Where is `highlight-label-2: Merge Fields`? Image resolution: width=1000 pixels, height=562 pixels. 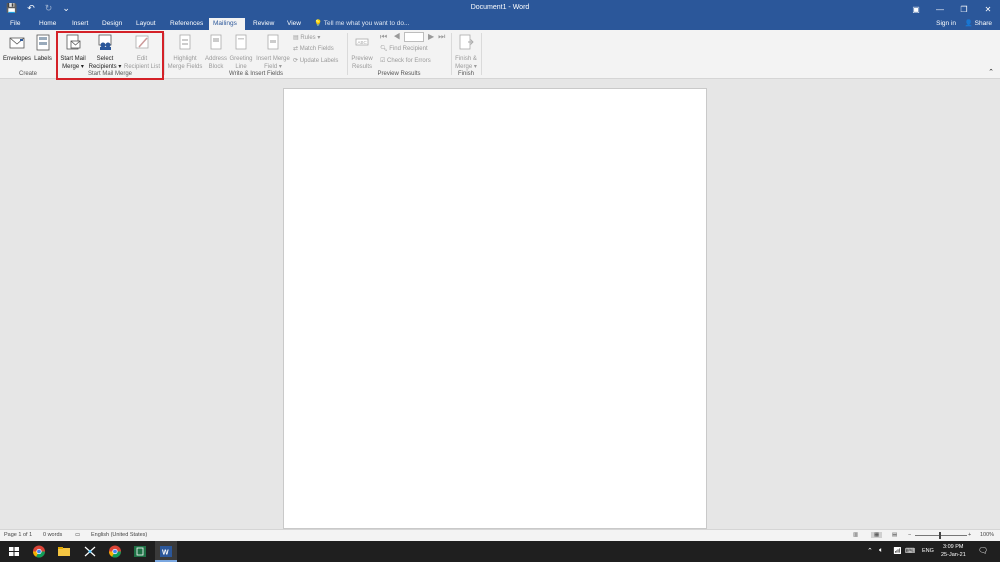 highlight-label-2: Merge Fields is located at coordinates (185, 67).